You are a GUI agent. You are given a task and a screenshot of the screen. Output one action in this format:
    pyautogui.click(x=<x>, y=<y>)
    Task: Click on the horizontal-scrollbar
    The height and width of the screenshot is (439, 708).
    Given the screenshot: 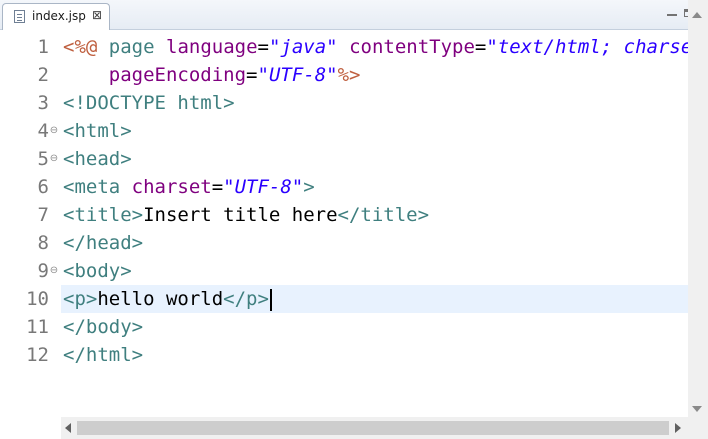 What is the action you would take?
    pyautogui.click(x=374, y=428)
    